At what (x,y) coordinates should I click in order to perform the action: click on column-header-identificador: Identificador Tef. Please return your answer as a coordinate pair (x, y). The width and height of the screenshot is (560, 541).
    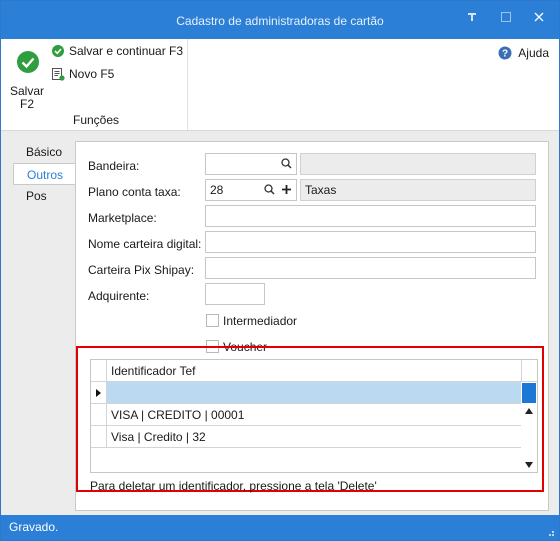
    Looking at the image, I should click on (153, 371).